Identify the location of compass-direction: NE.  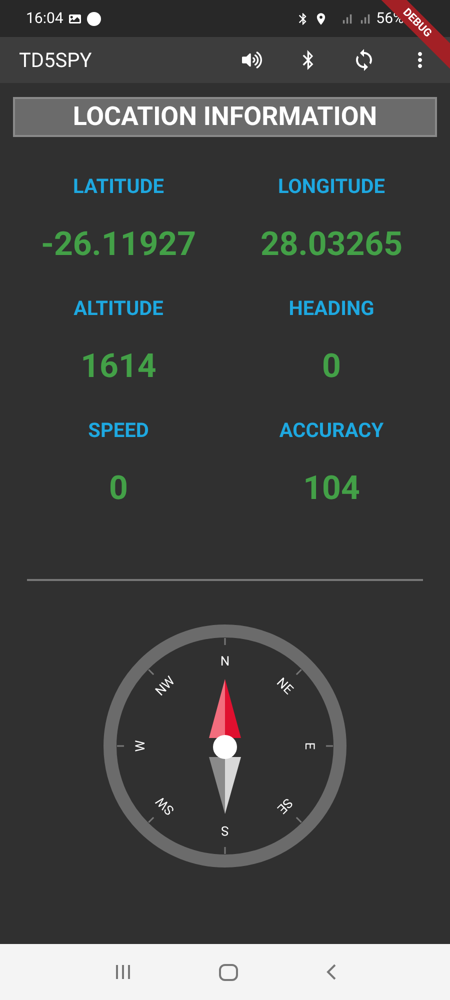
(284, 686).